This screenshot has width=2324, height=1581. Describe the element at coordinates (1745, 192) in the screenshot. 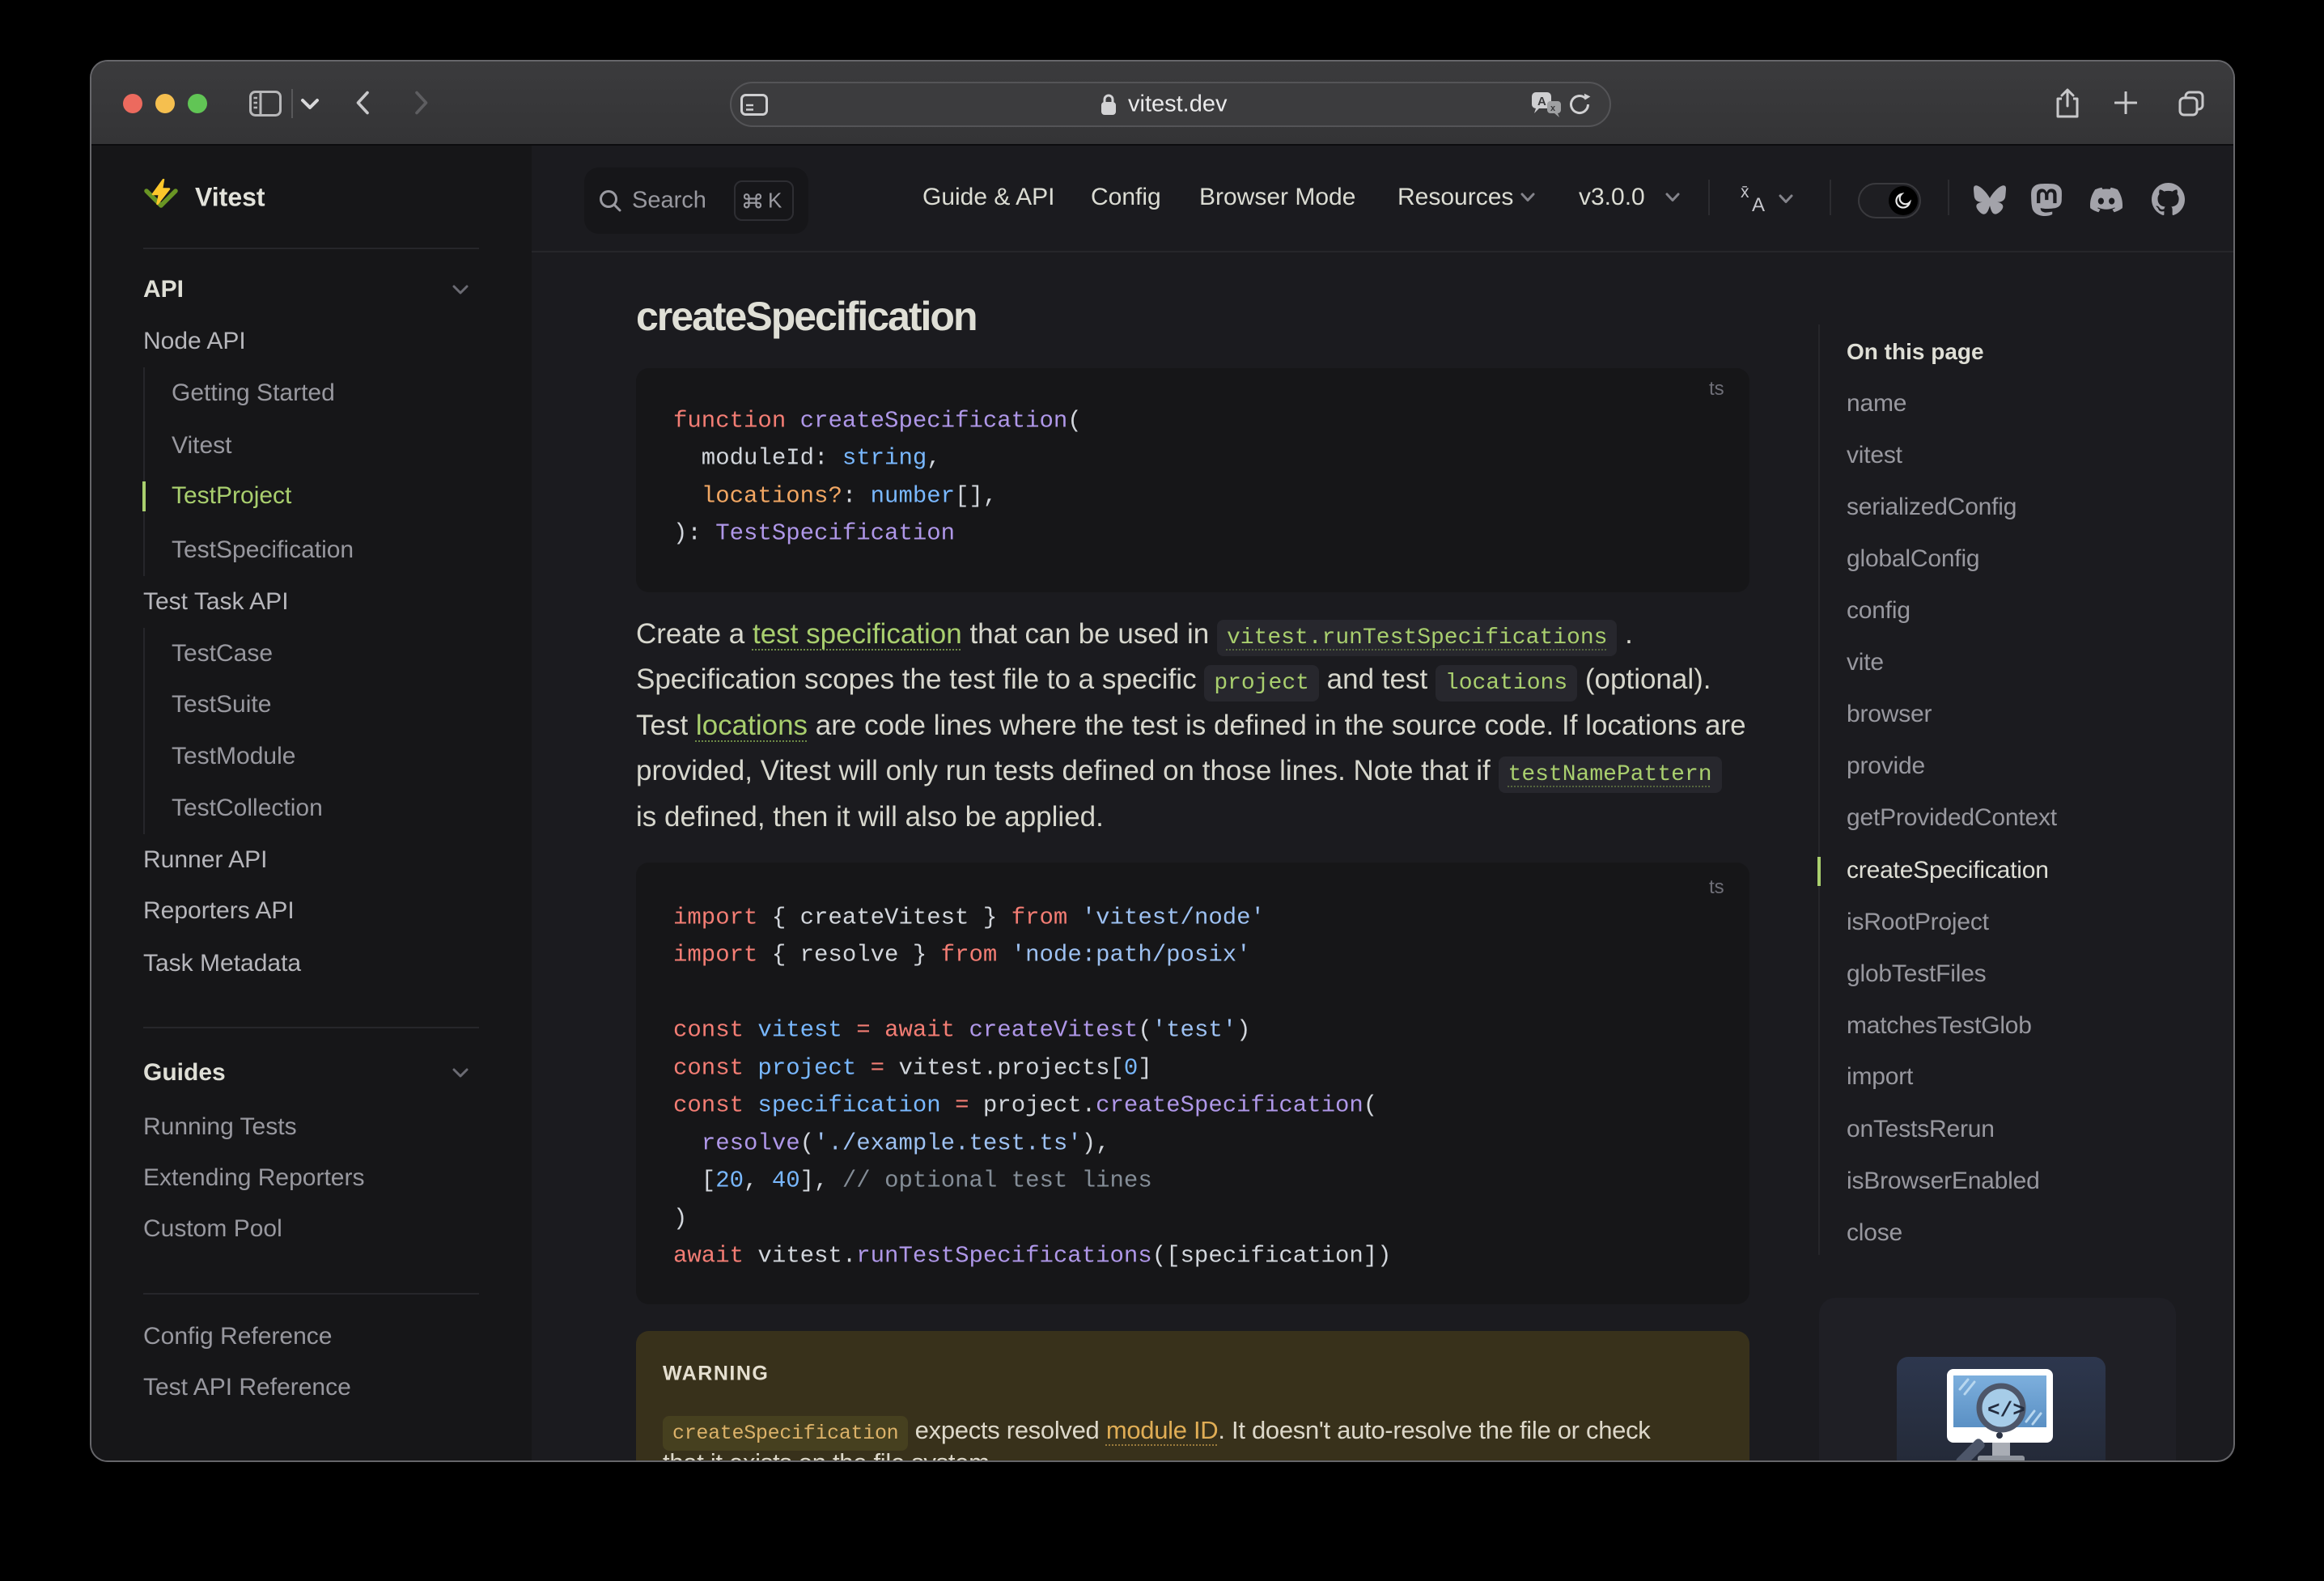

I see `svg-text: x̄` at that location.